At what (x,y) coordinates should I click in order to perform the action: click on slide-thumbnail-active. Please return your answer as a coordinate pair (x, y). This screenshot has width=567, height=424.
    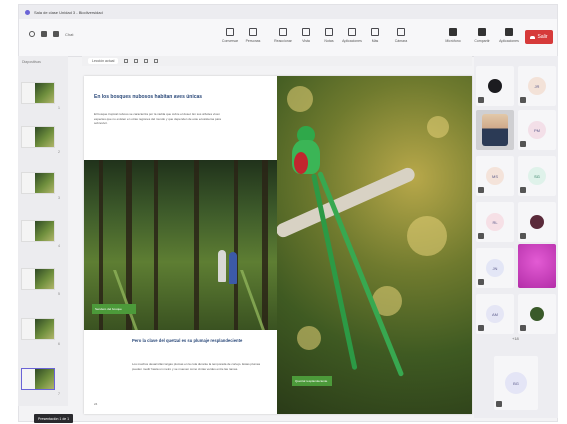
    Looking at the image, I should click on (38, 379).